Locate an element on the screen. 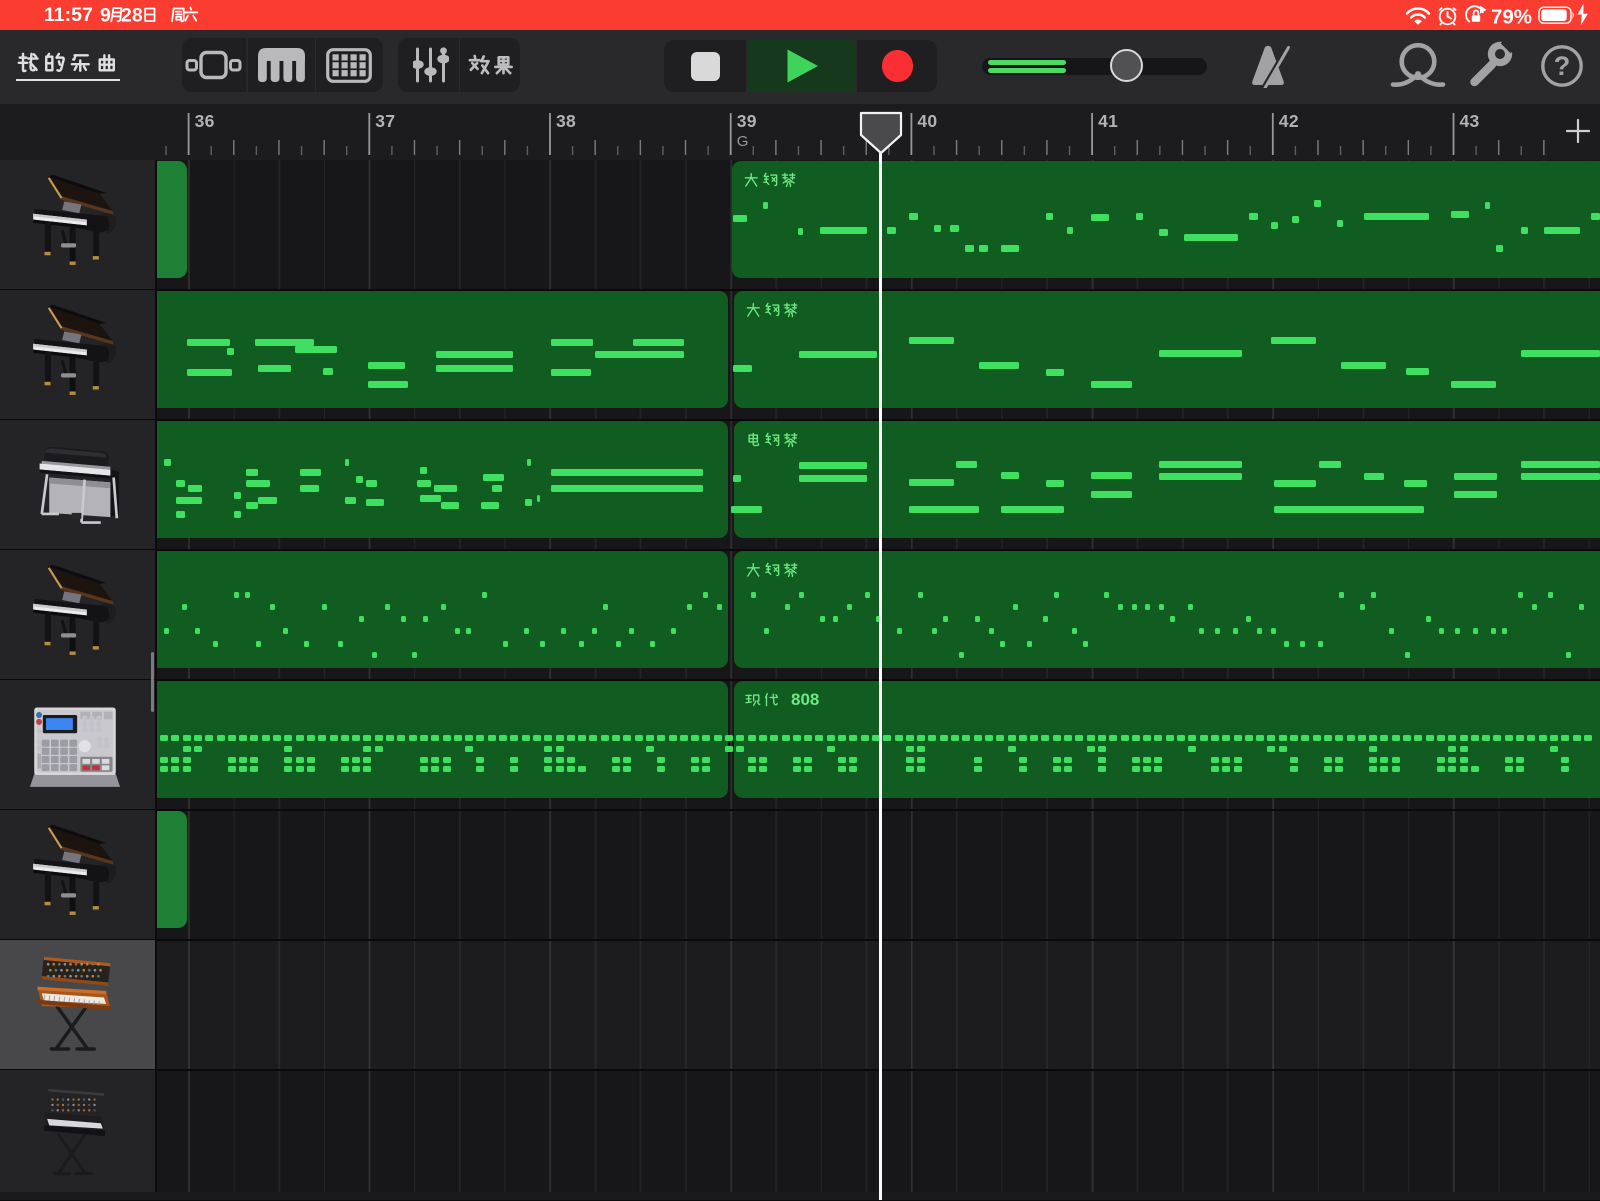  svg-text: 9 is located at coordinates (105, 15).